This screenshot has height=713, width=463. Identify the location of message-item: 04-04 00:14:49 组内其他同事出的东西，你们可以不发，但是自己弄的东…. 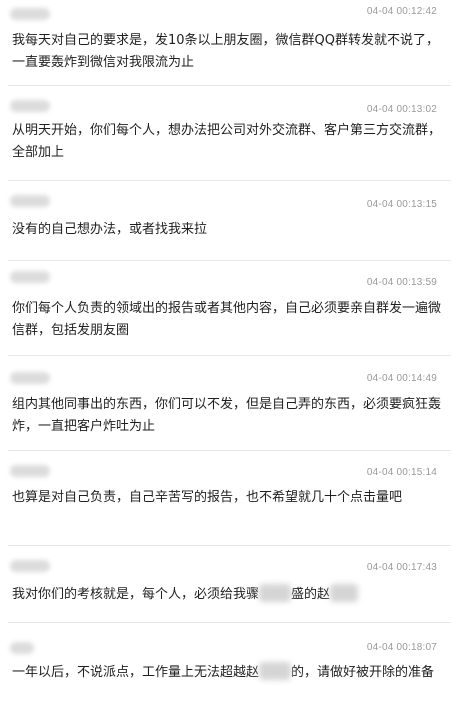
(231, 403).